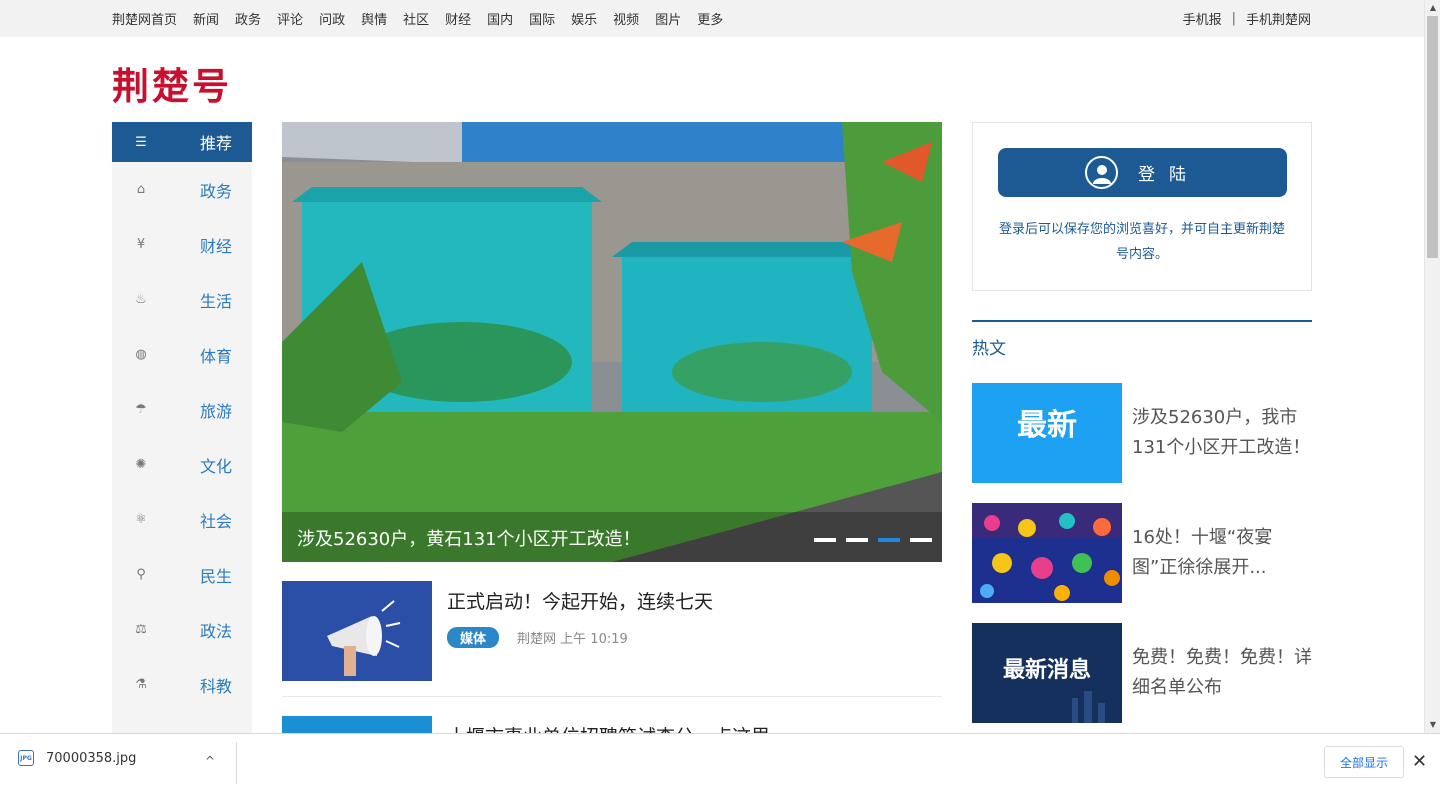 The width and height of the screenshot is (1440, 790). I want to click on chevron-up-icon: ^, so click(210, 761).